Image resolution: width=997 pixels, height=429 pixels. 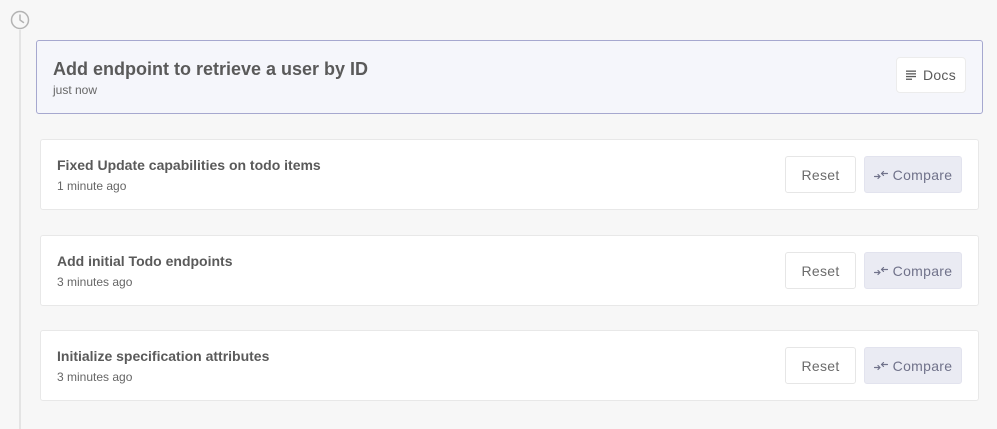 I want to click on history-item-title: Initialize specification attributes, so click(x=163, y=356).